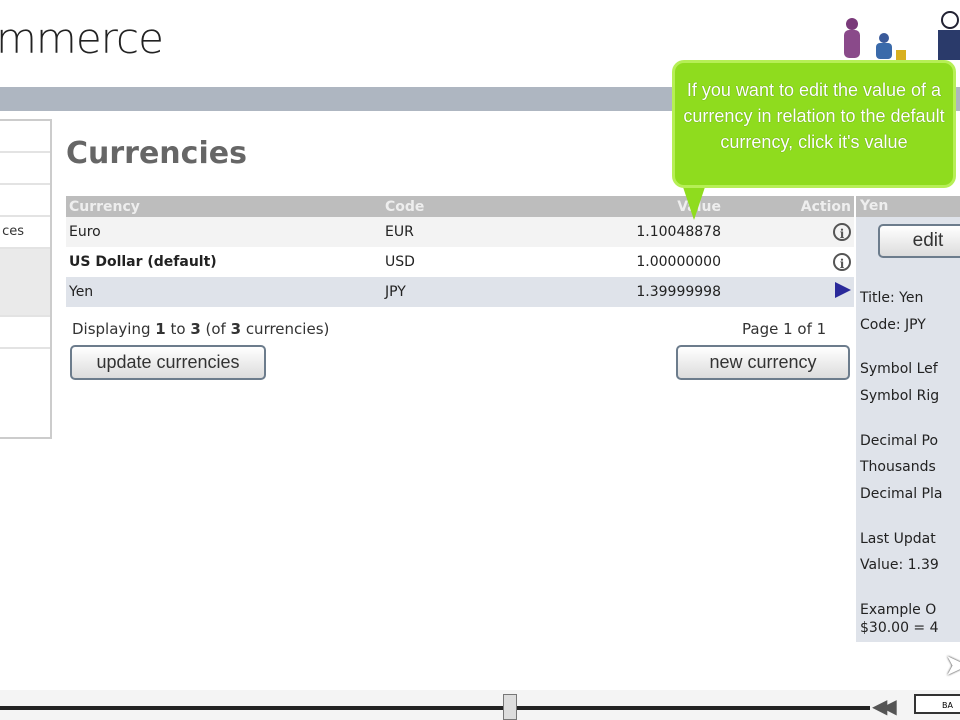 This screenshot has width=960, height=720. What do you see at coordinates (224, 262) in the screenshot?
I see `currency-name: US Dollar (default)` at bounding box center [224, 262].